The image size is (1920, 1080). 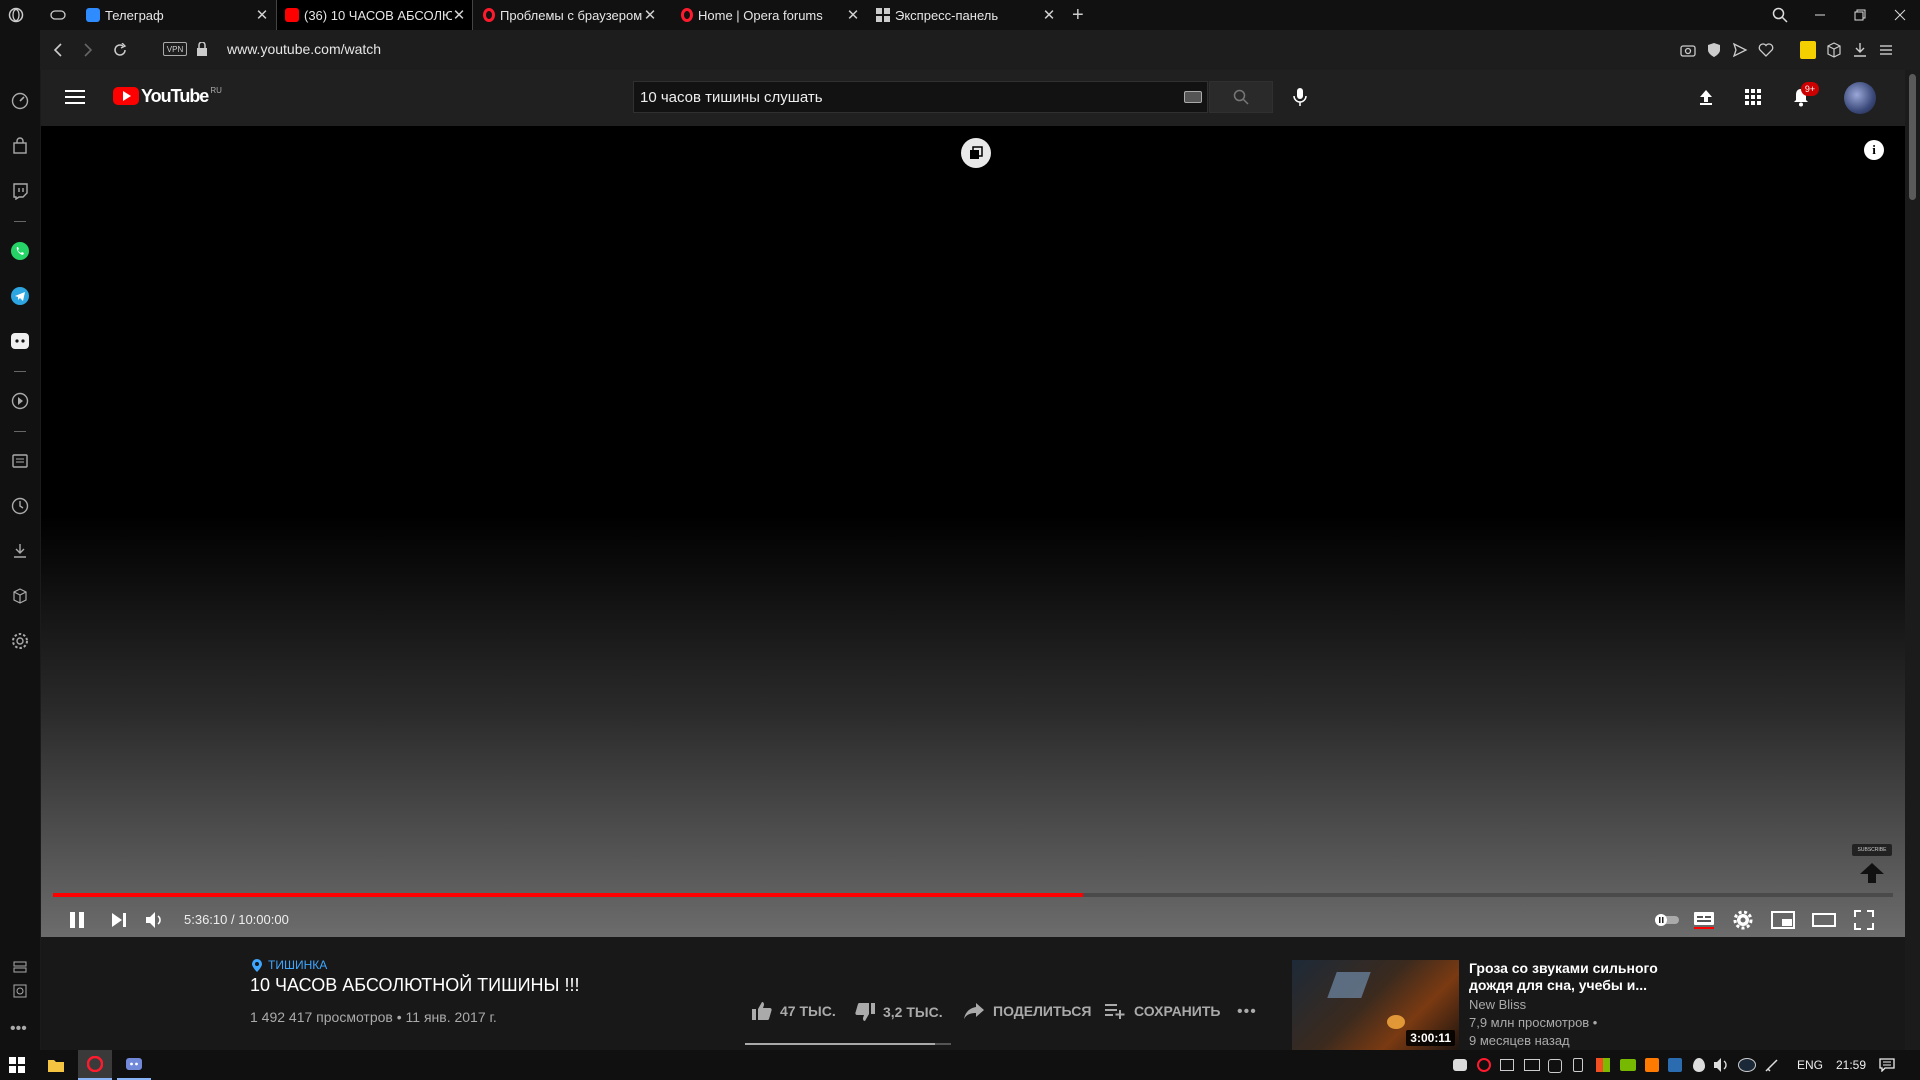 I want to click on discord-icon, so click(x=20, y=341).